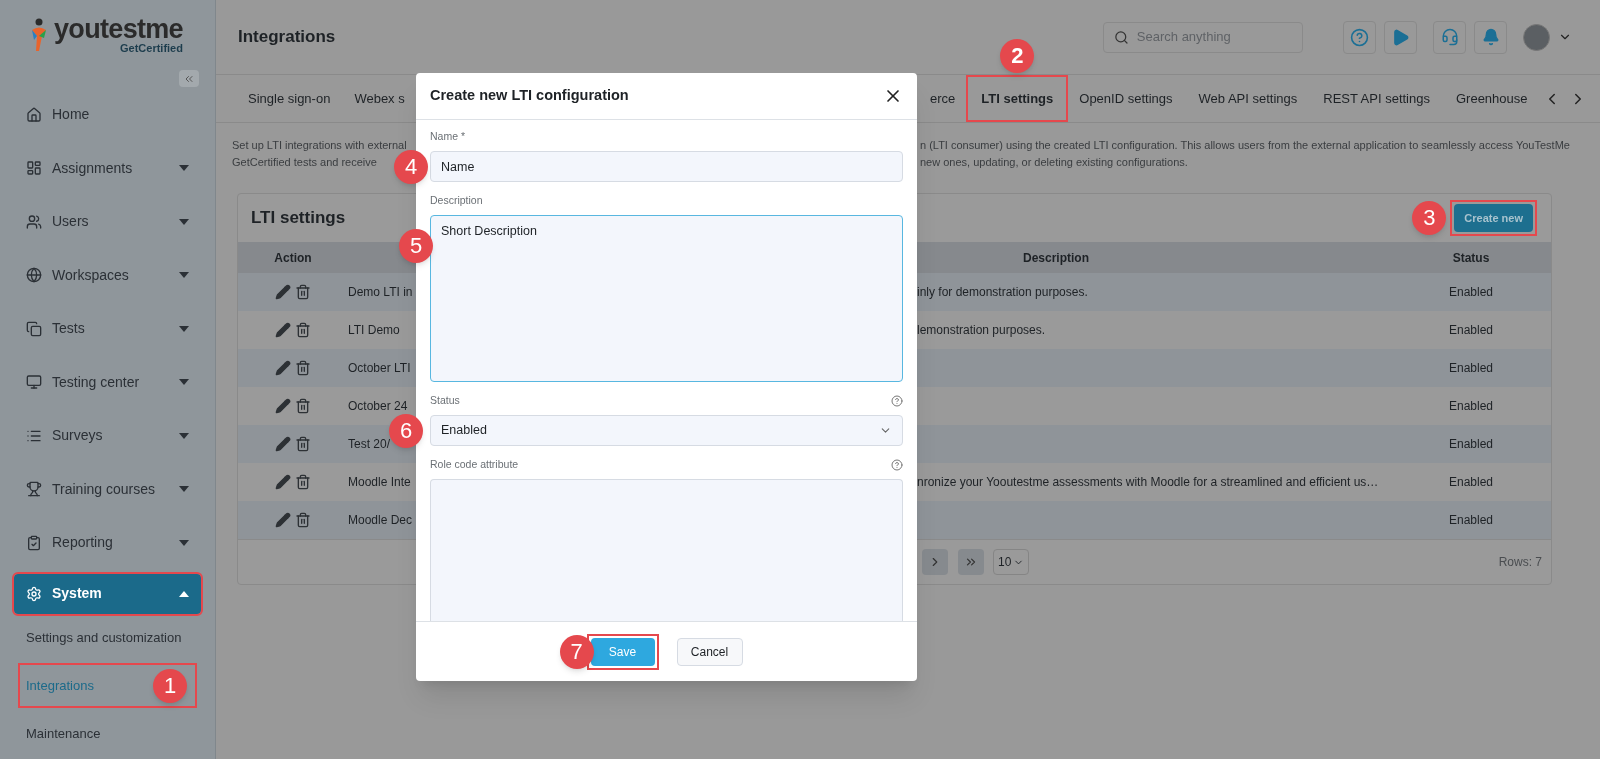  Describe the element at coordinates (1126, 98) in the screenshot. I see `tab: OpenID settings` at that location.